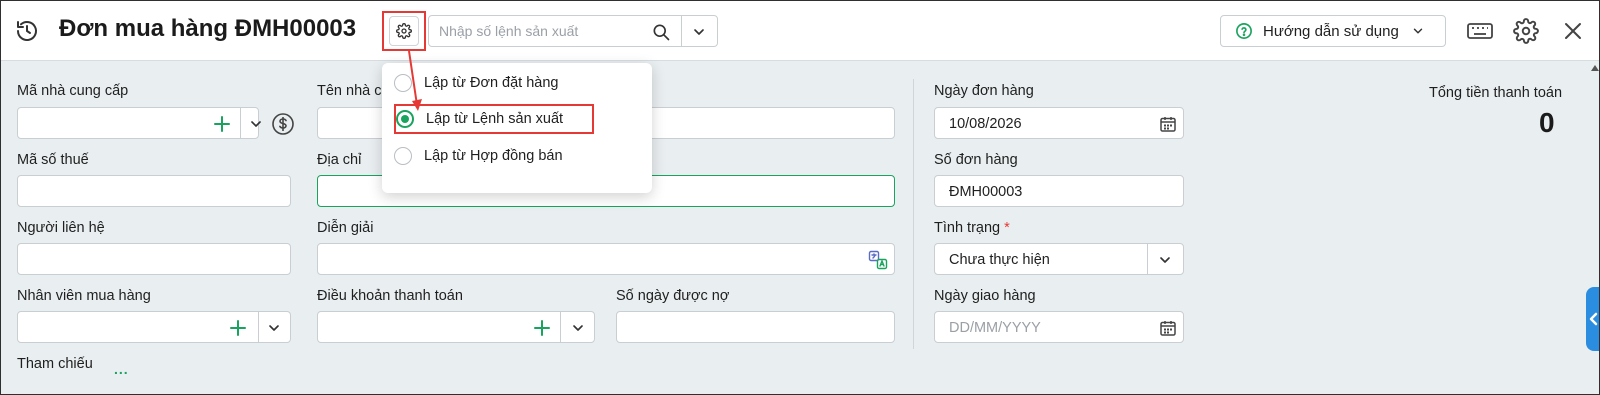 Image resolution: width=1600 pixels, height=395 pixels. I want to click on description-label: Diễn giải, so click(345, 228).